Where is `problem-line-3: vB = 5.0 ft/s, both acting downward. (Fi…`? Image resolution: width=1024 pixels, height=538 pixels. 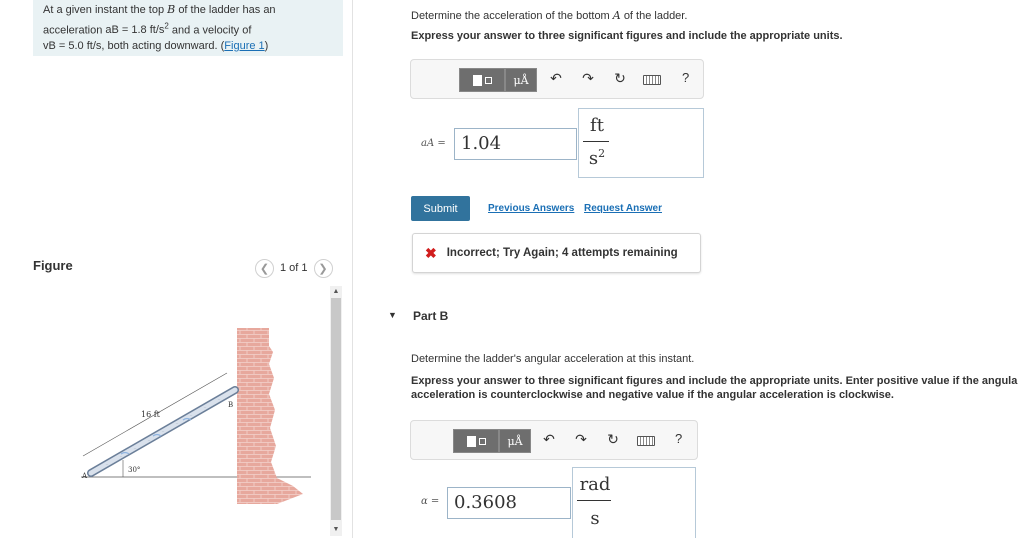
problem-line-3: vB = 5.0 ft/s, both acting downward. (Fi… is located at coordinates (156, 45).